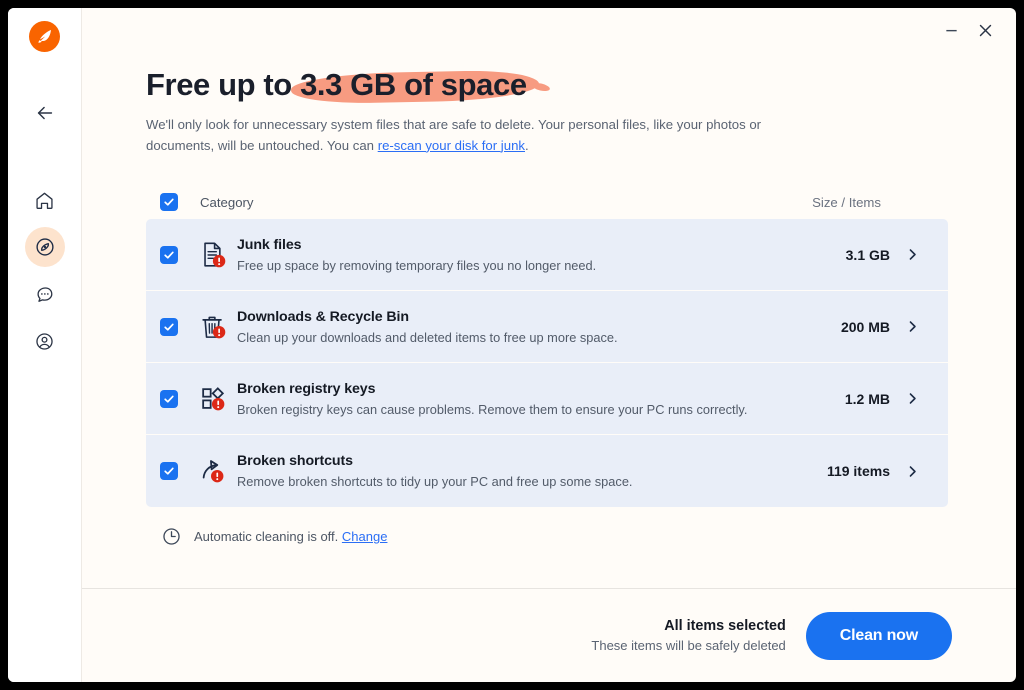 The width and height of the screenshot is (1024, 690). What do you see at coordinates (365, 536) in the screenshot?
I see `change-link: Change` at bounding box center [365, 536].